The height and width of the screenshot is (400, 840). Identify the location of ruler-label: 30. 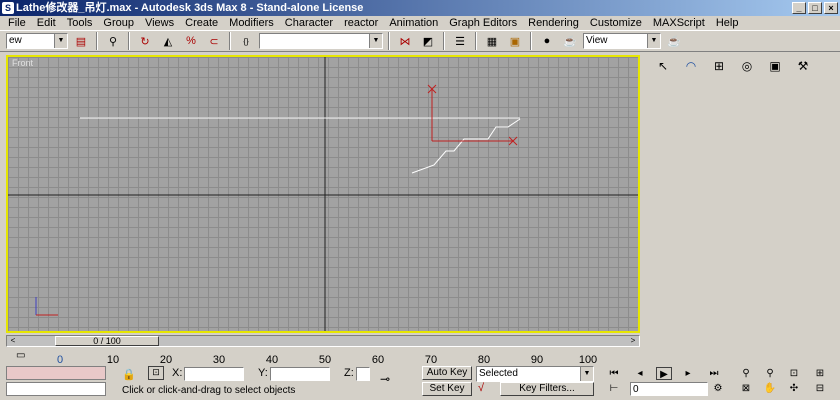
(219, 360).